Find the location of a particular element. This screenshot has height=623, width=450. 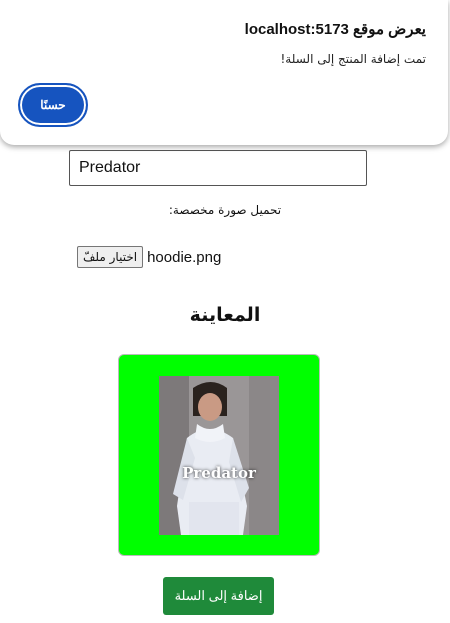

preview-box: Predator is located at coordinates (219, 455).